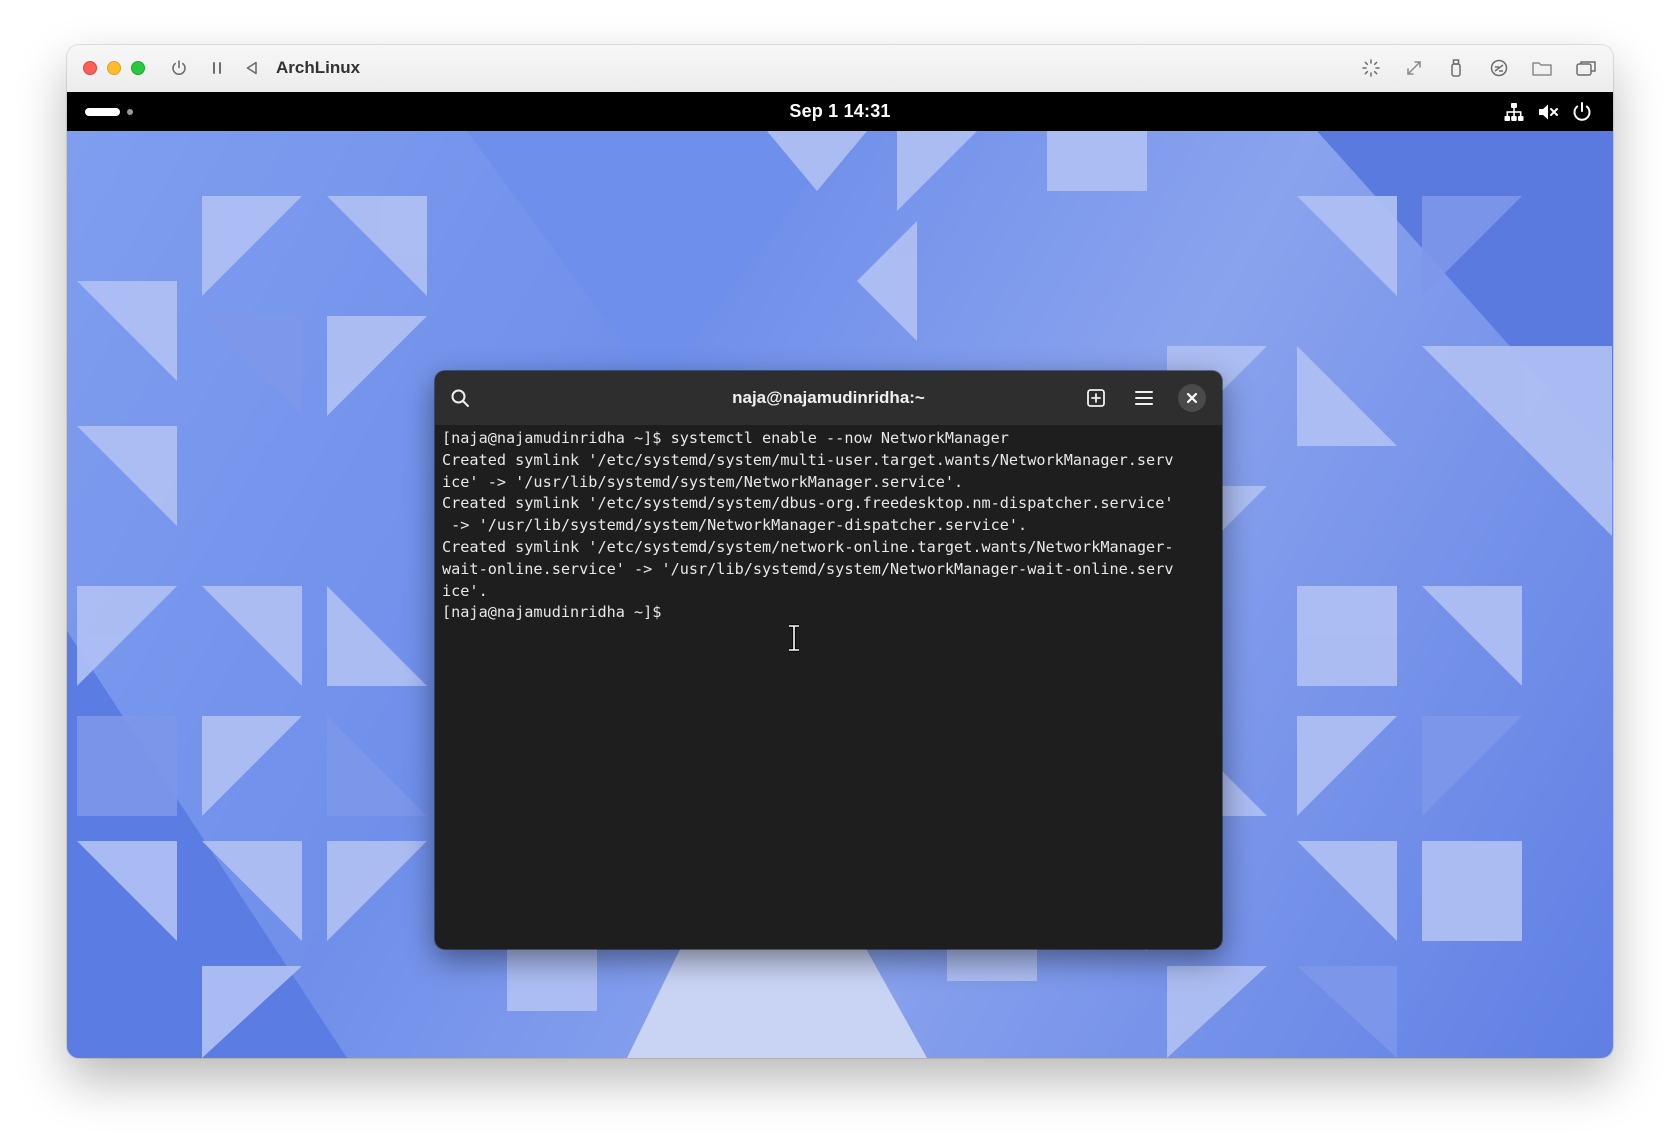  Describe the element at coordinates (1548, 112) in the screenshot. I see `speaker-muted-icon` at that location.